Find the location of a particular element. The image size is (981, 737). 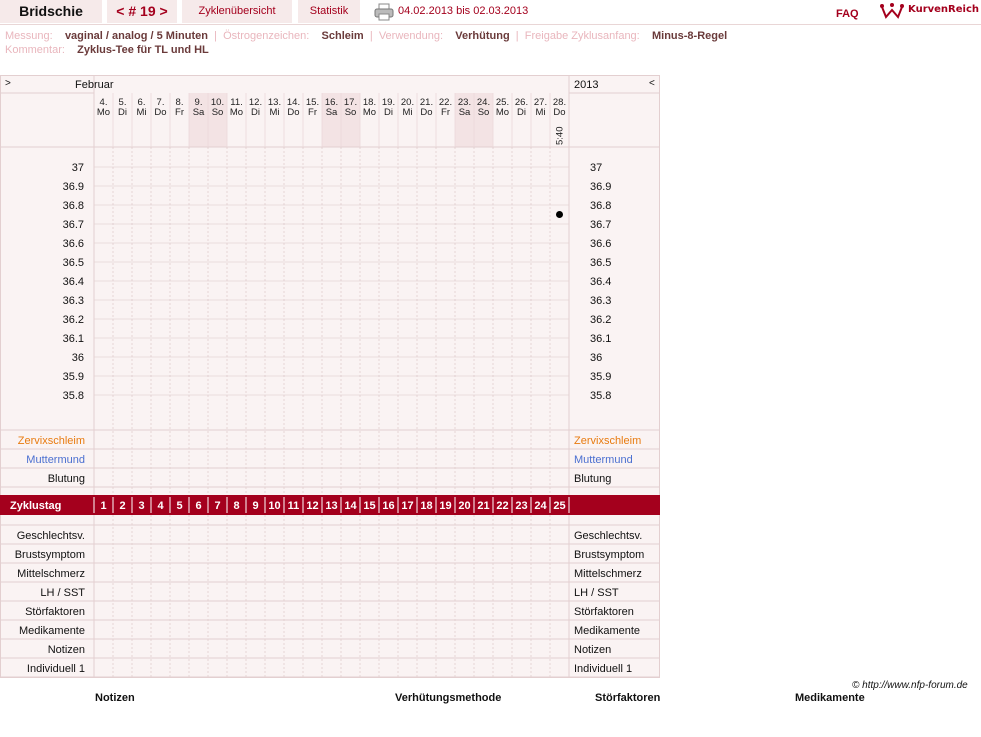

row-label: Brustsymptom is located at coordinates (50, 555).